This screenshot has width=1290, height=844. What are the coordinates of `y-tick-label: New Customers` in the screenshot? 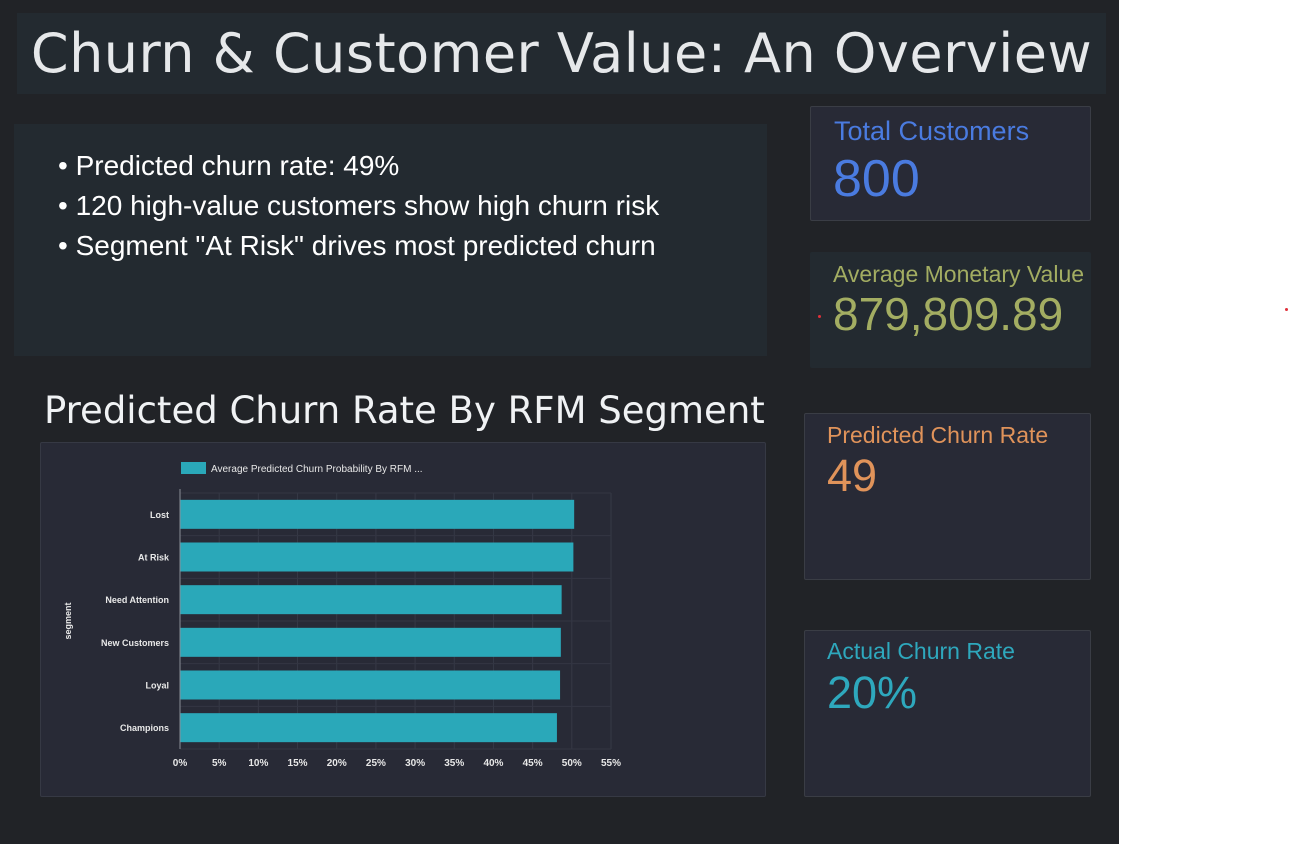 It's located at (135, 643).